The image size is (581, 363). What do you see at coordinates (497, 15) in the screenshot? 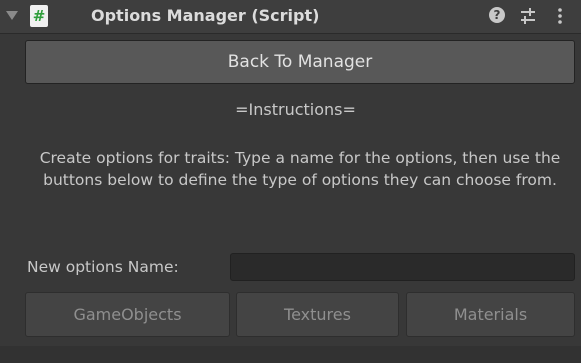
I see `help-icon: ?` at bounding box center [497, 15].